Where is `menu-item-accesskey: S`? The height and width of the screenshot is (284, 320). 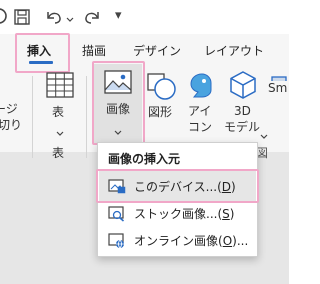 menu-item-accesskey: S is located at coordinates (226, 214).